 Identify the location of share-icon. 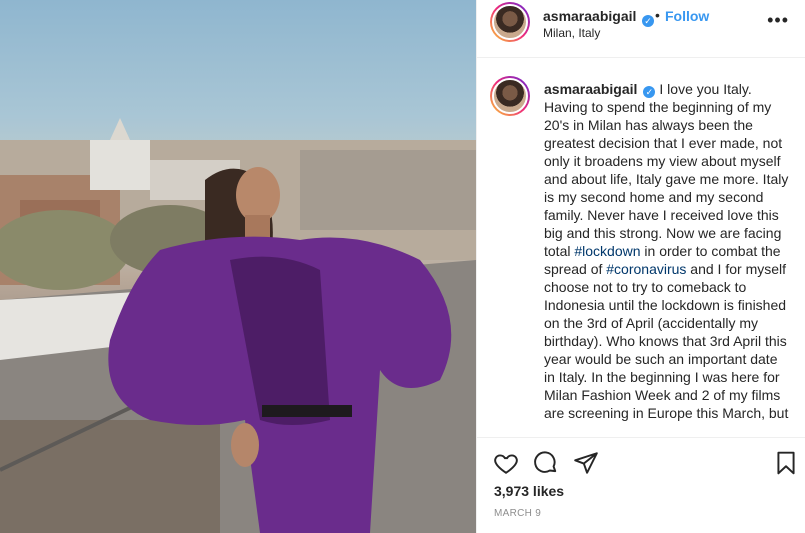
(586, 463).